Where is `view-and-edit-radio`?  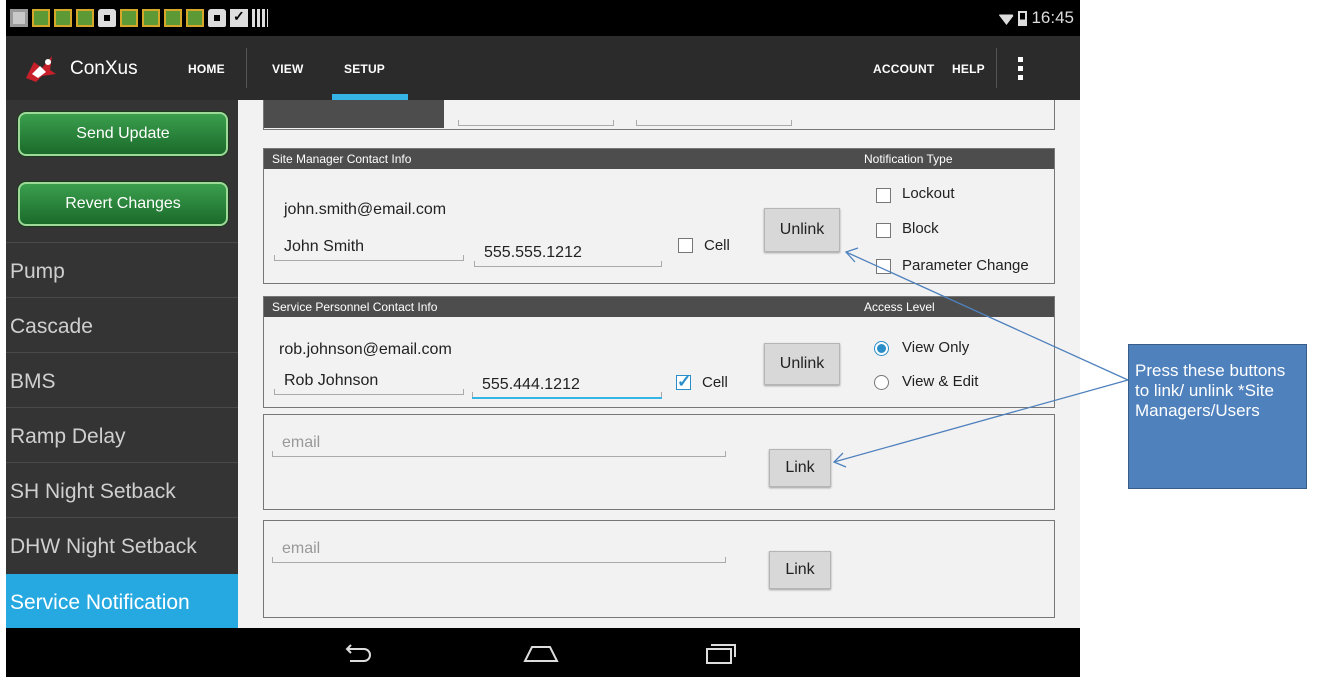
view-and-edit-radio is located at coordinates (881, 382).